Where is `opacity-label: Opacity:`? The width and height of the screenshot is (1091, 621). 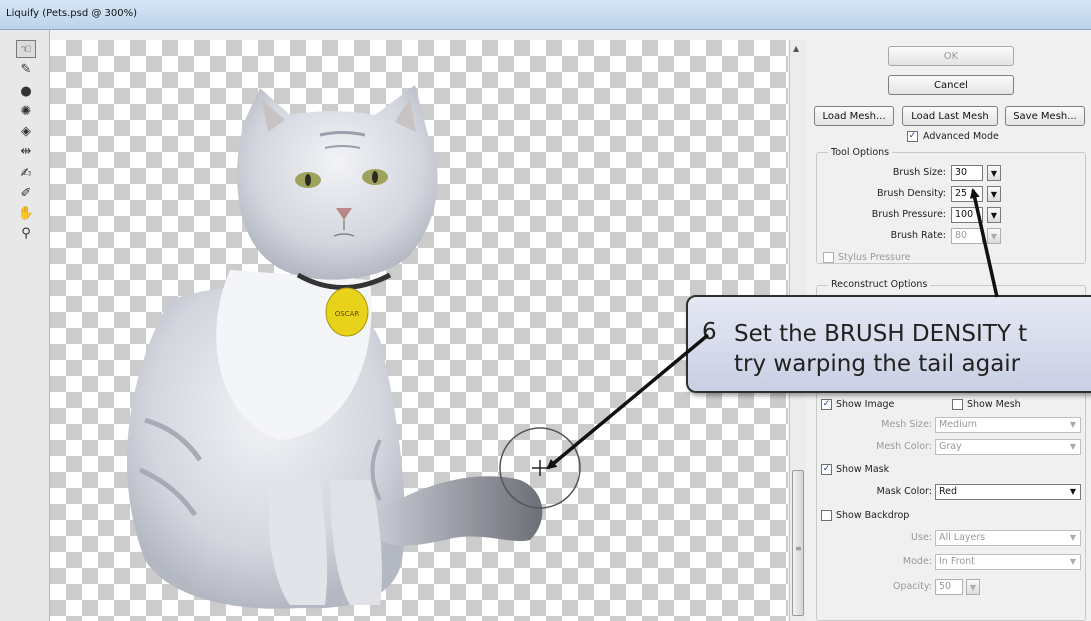
opacity-label: Opacity: is located at coordinates (912, 586).